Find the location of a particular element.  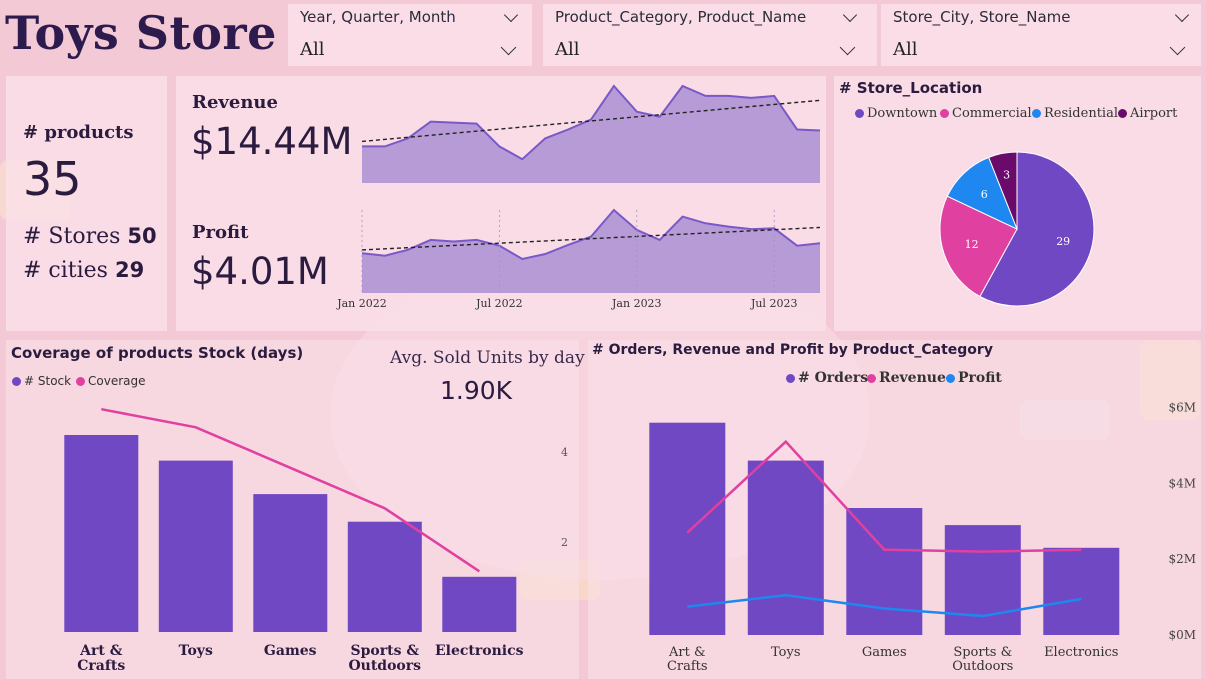

y-axis-tick-label: 2 is located at coordinates (564, 542).